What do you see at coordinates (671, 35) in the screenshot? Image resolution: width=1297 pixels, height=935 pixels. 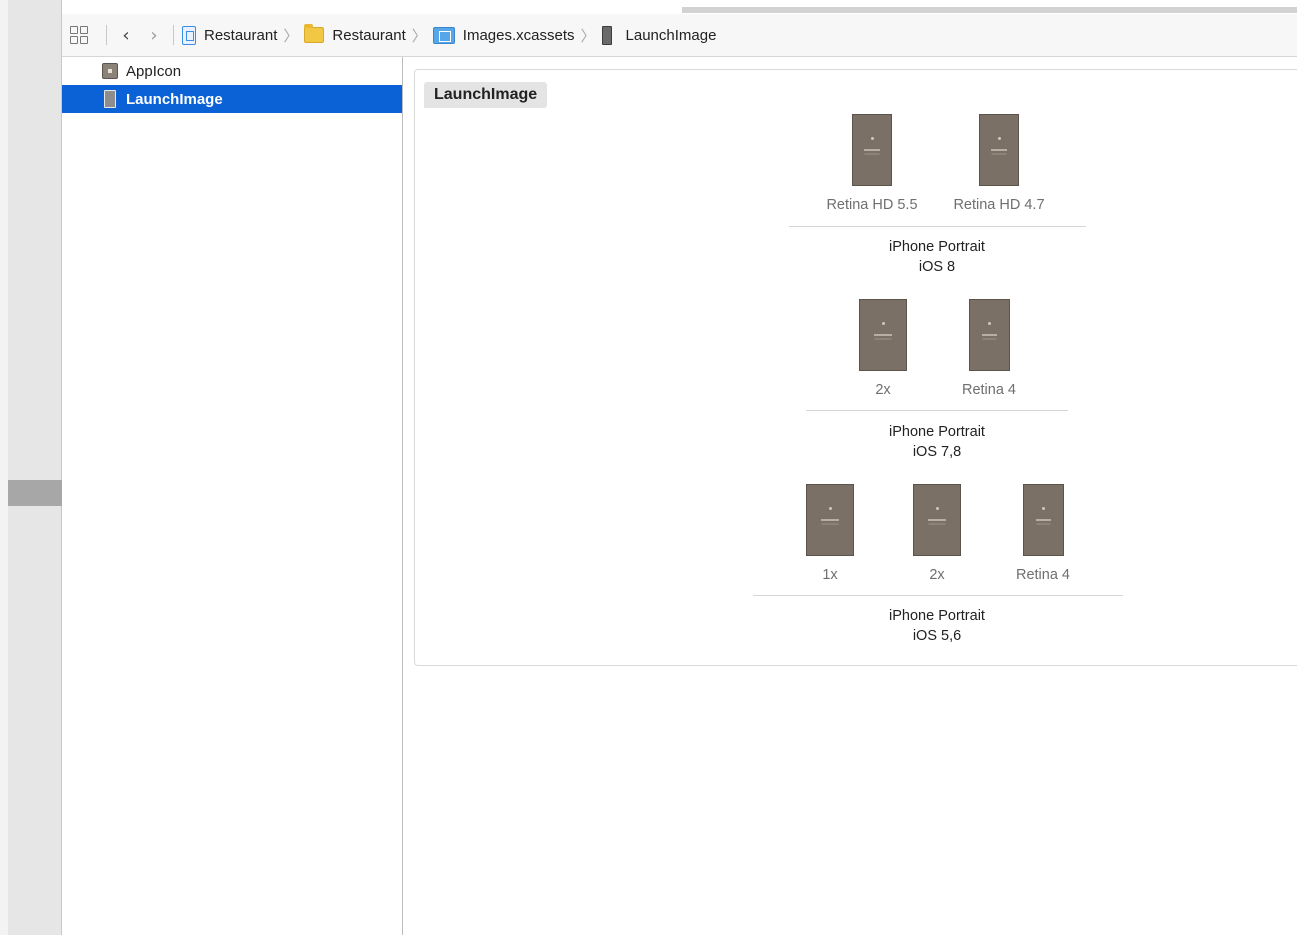 I see `breadcrumb-label: LaunchImage` at bounding box center [671, 35].